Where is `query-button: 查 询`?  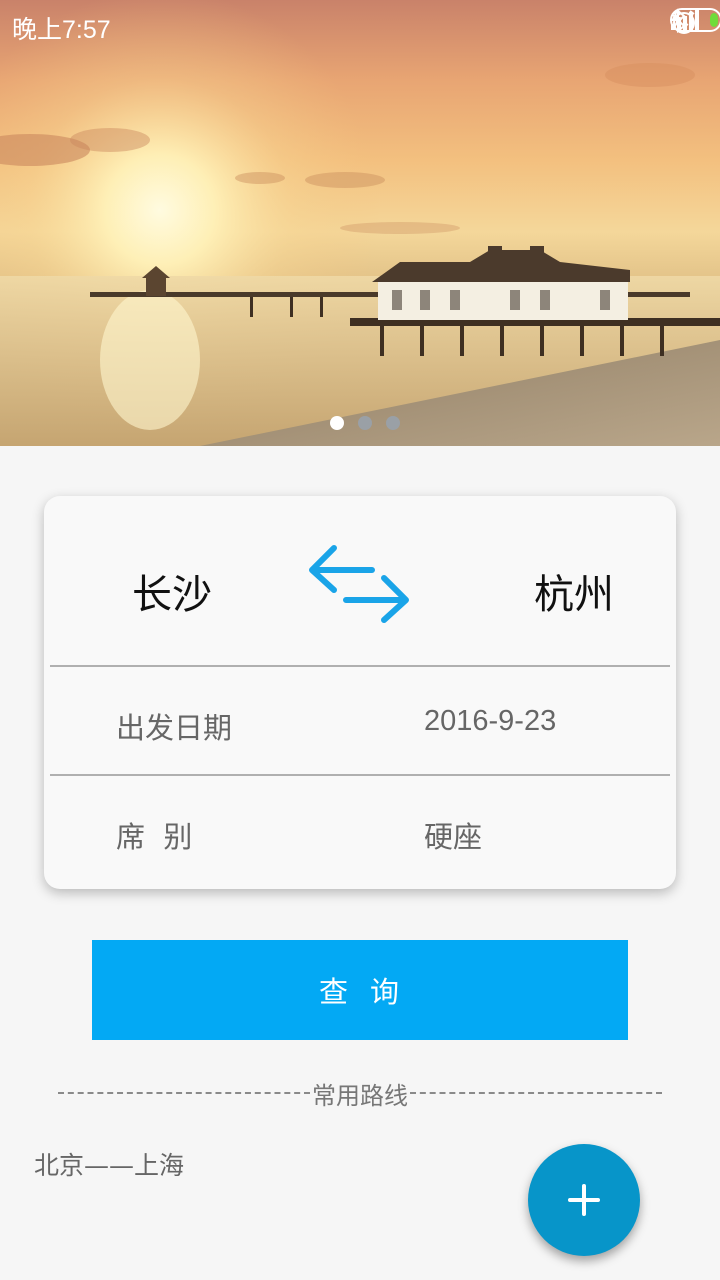
query-button: 查 询 is located at coordinates (360, 990).